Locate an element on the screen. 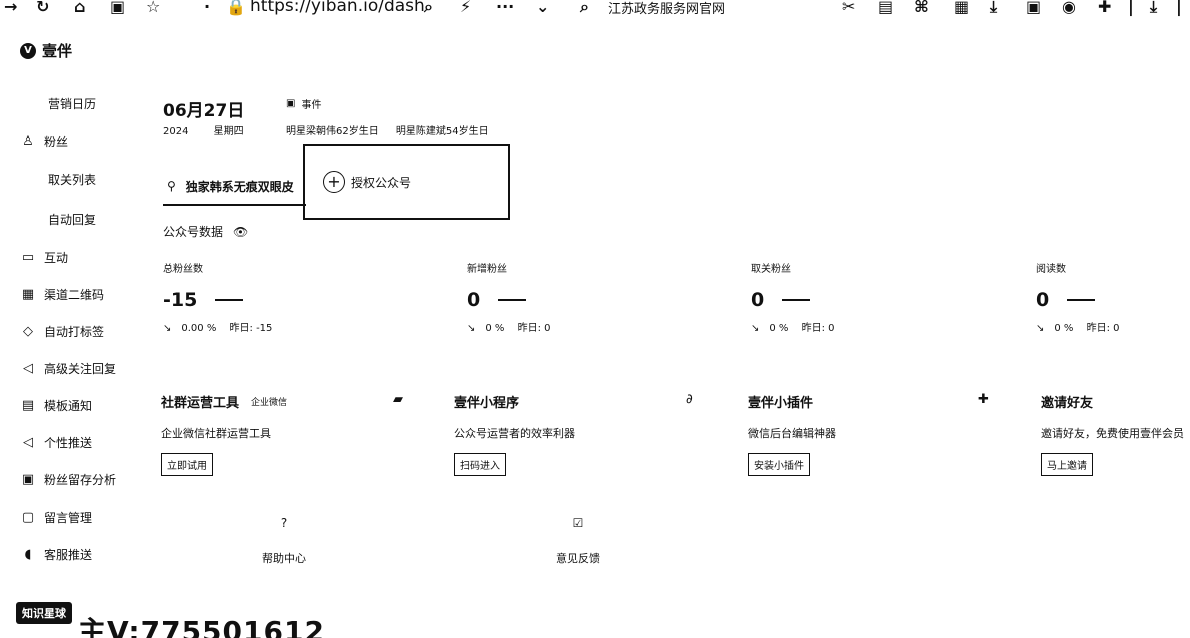 Image resolution: width=1190 pixels, height=638 pixels. sidebar-item-label: 粉丝 is located at coordinates (56, 141).